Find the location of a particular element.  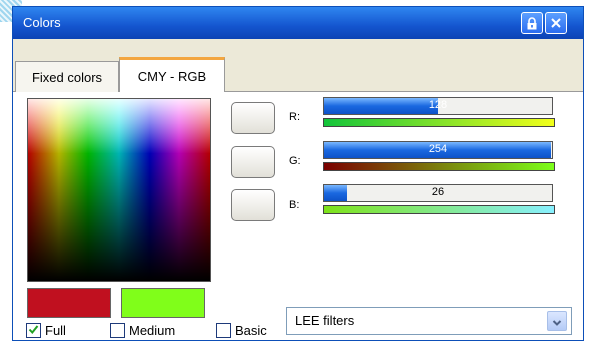

dropdown-button is located at coordinates (557, 321).